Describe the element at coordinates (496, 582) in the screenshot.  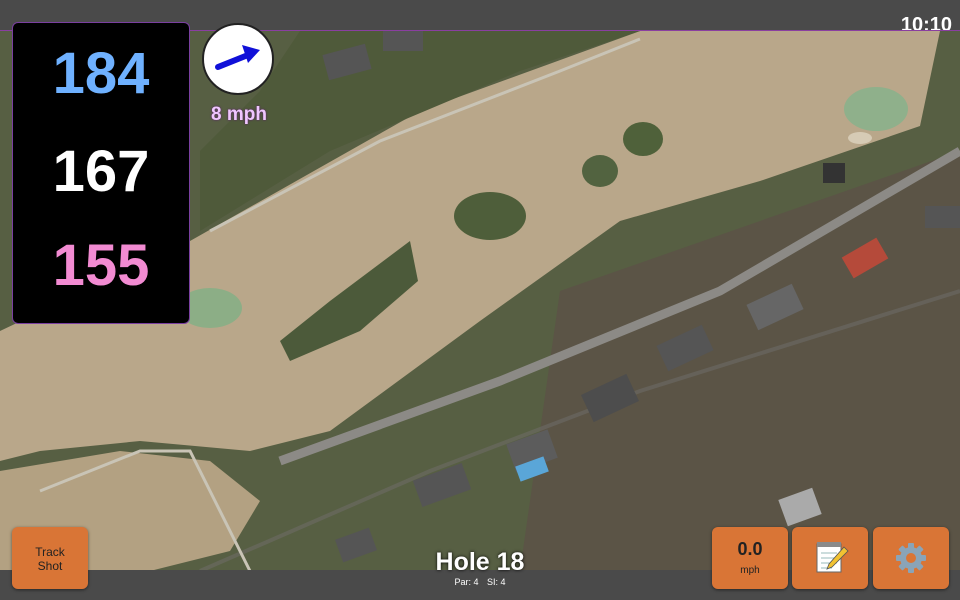
I see `hole-stroke-index: SI: 4` at that location.